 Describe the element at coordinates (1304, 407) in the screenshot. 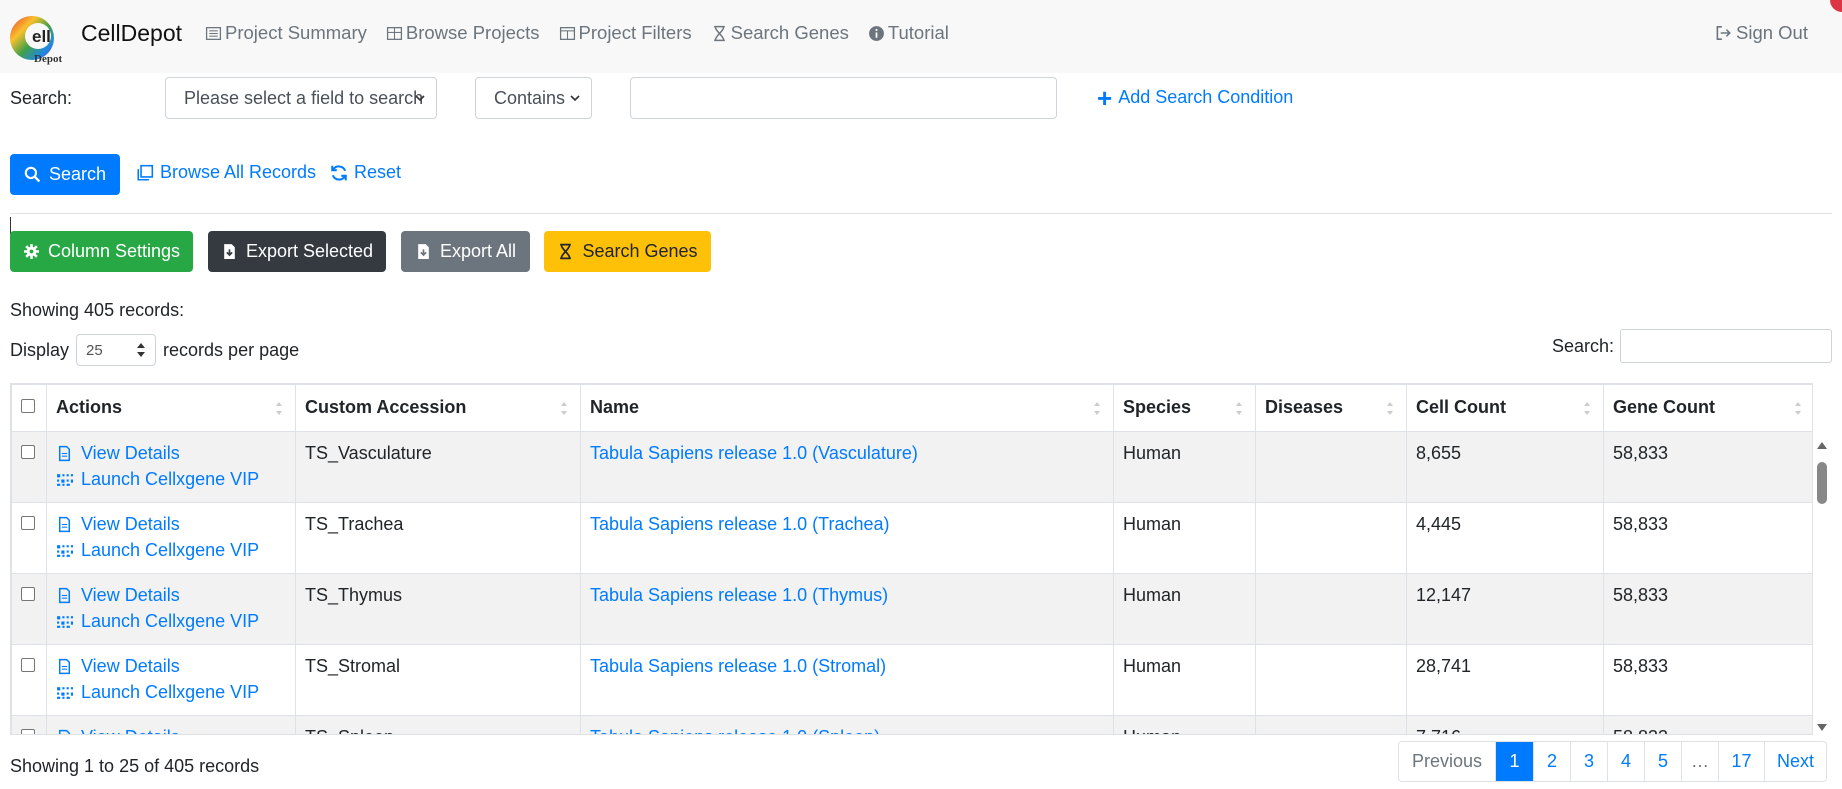

I see `column-label: Diseases` at that location.